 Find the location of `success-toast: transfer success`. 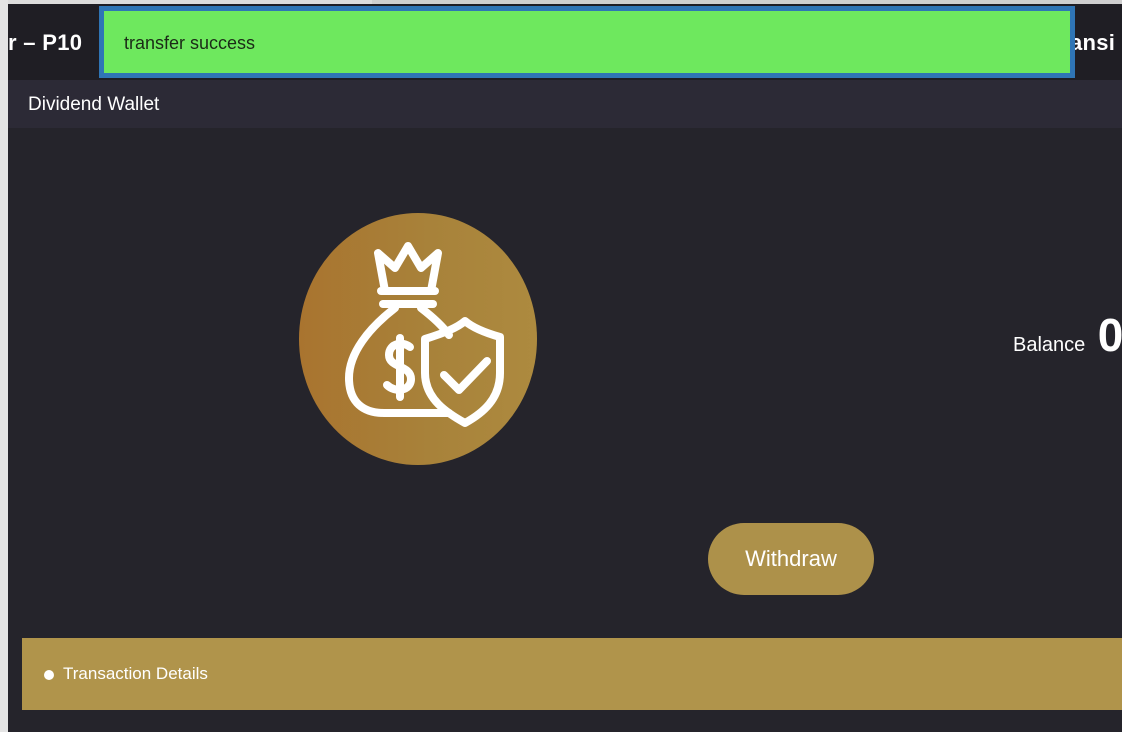

success-toast: transfer success is located at coordinates (587, 42).